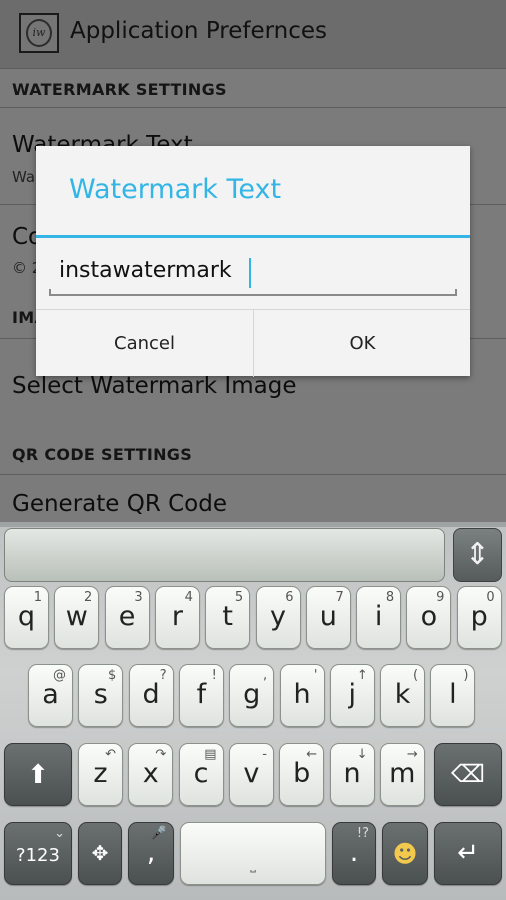 This screenshot has height=900, width=506. I want to click on key-b: ← b, so click(302, 774).